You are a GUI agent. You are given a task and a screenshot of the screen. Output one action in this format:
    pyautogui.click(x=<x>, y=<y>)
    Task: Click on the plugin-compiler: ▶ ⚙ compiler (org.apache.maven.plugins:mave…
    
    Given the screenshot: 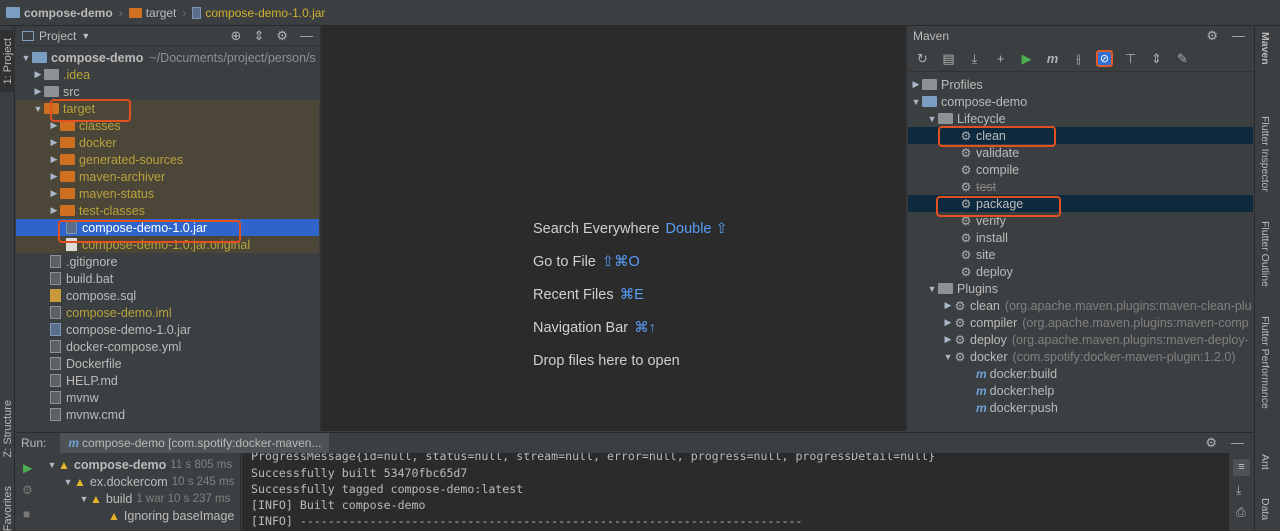 What is the action you would take?
    pyautogui.click(x=1080, y=322)
    